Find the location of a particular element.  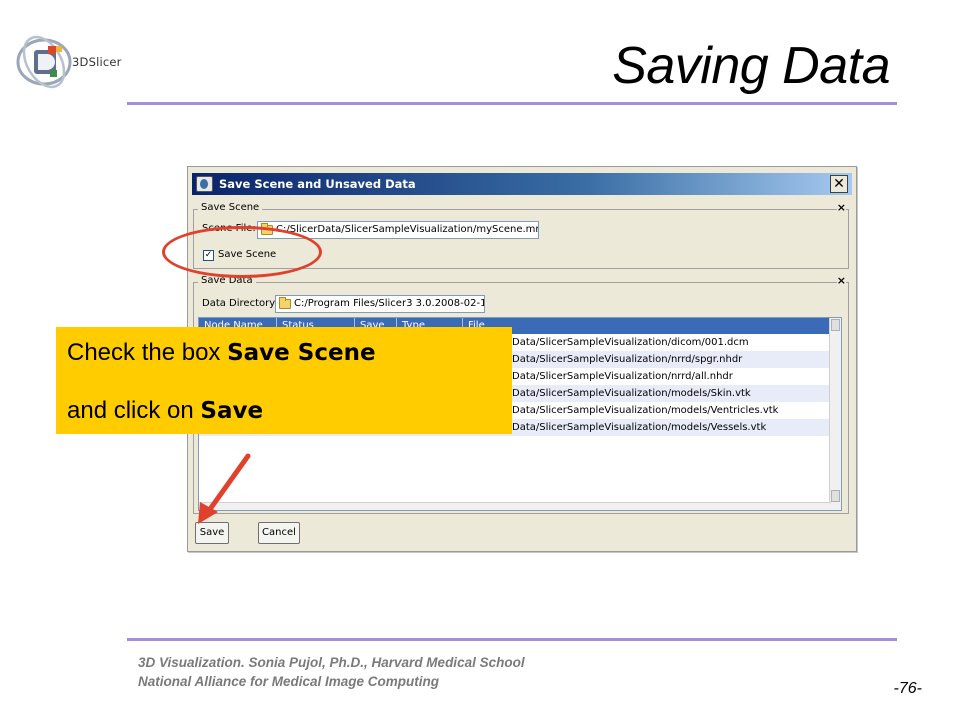

save-data-collapse-icon: × is located at coordinates (841, 280).